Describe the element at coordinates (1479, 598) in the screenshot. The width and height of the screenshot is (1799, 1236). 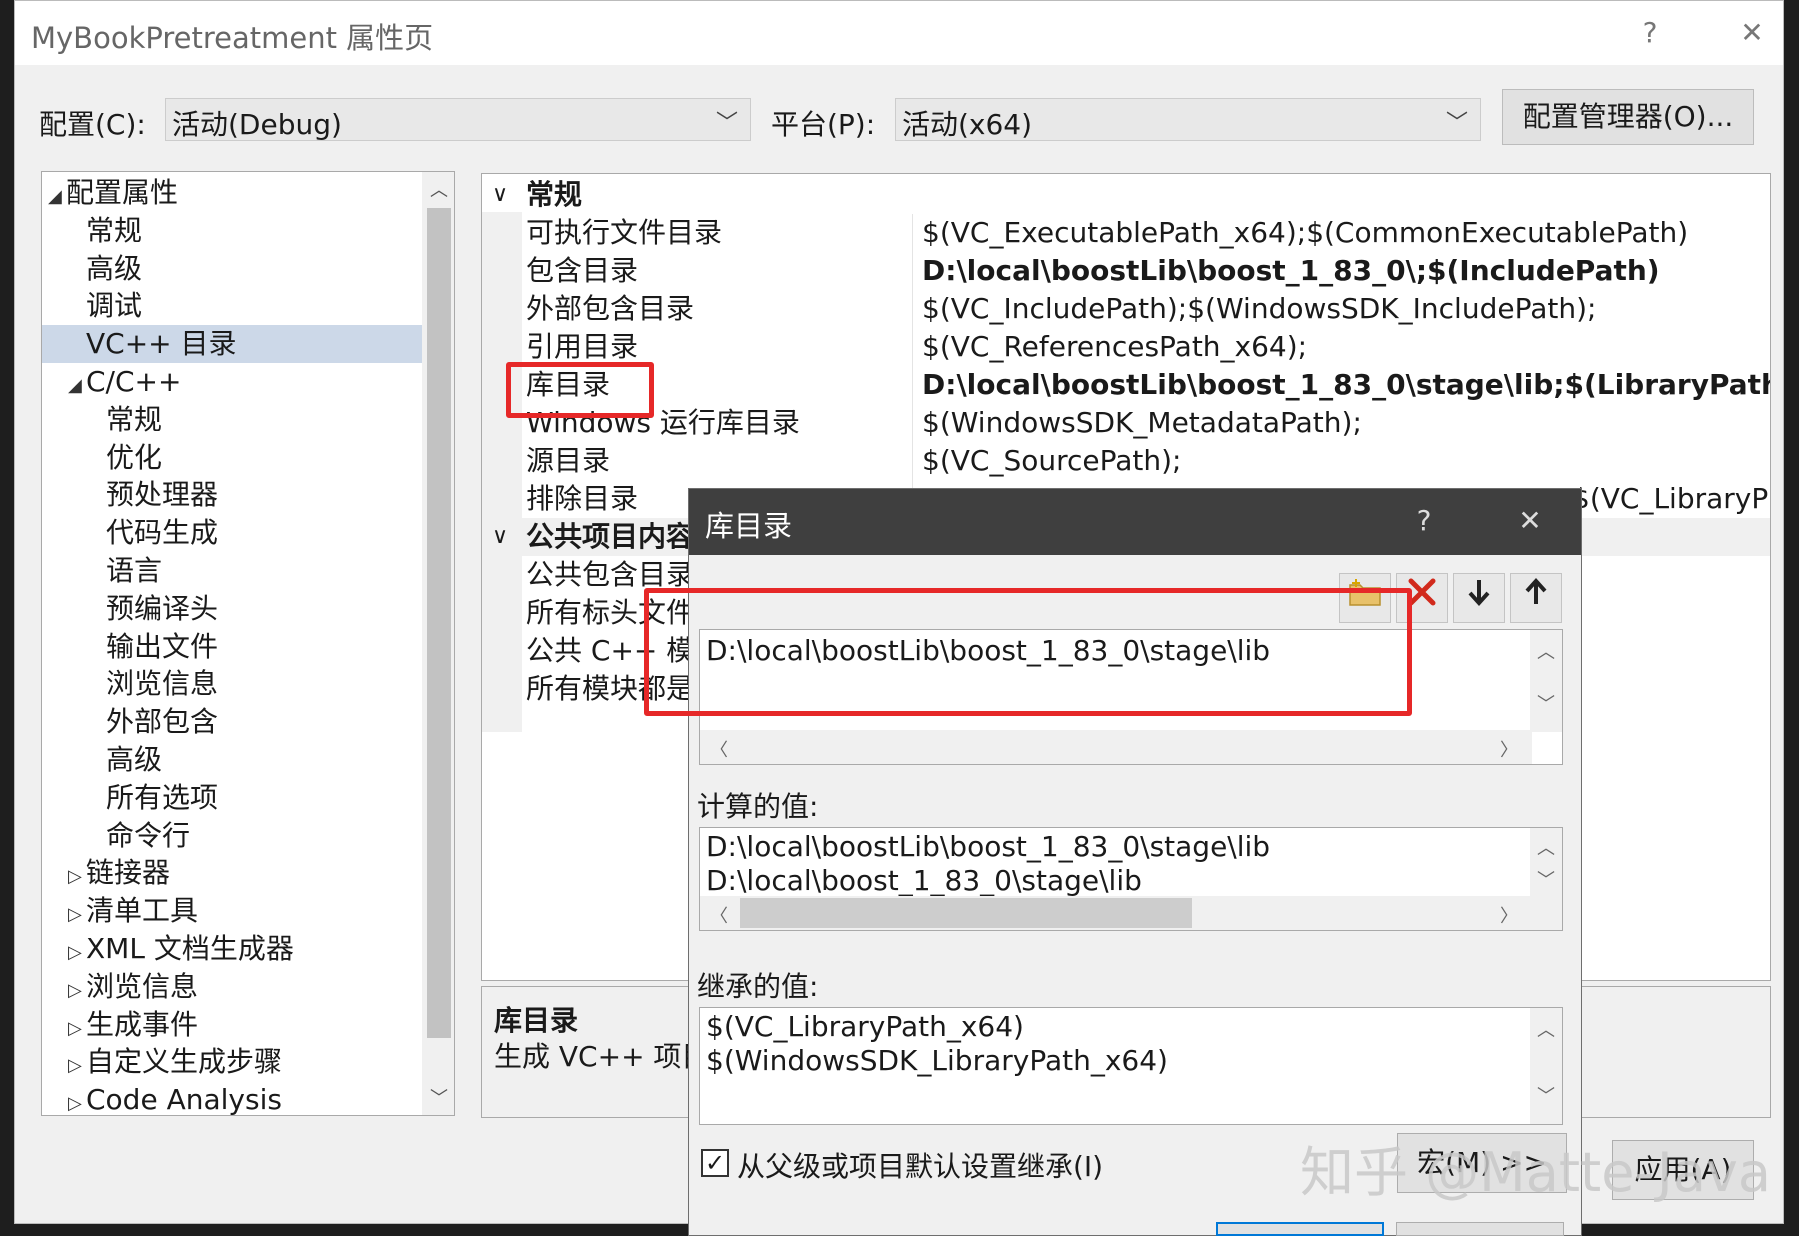
I see `move-down-icon` at that location.